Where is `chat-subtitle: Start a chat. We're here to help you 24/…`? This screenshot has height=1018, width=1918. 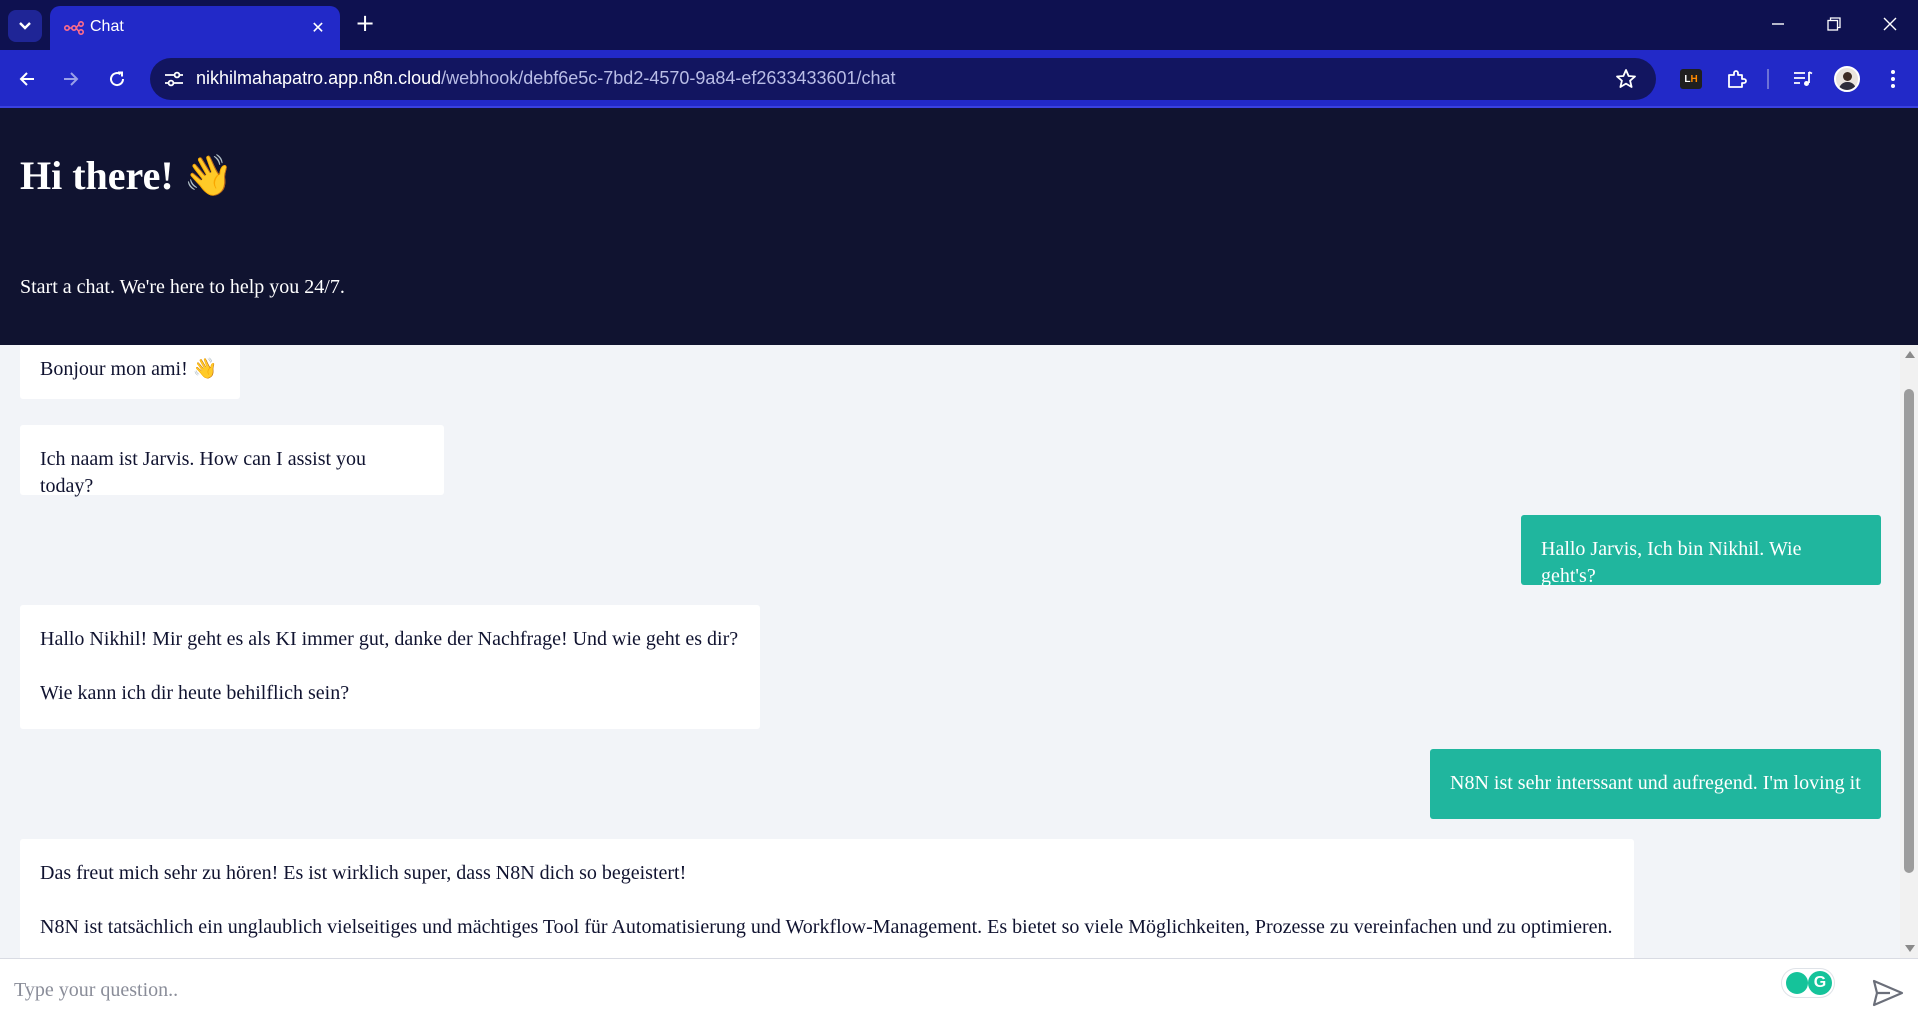 chat-subtitle: Start a chat. We're here to help you 24/… is located at coordinates (182, 287).